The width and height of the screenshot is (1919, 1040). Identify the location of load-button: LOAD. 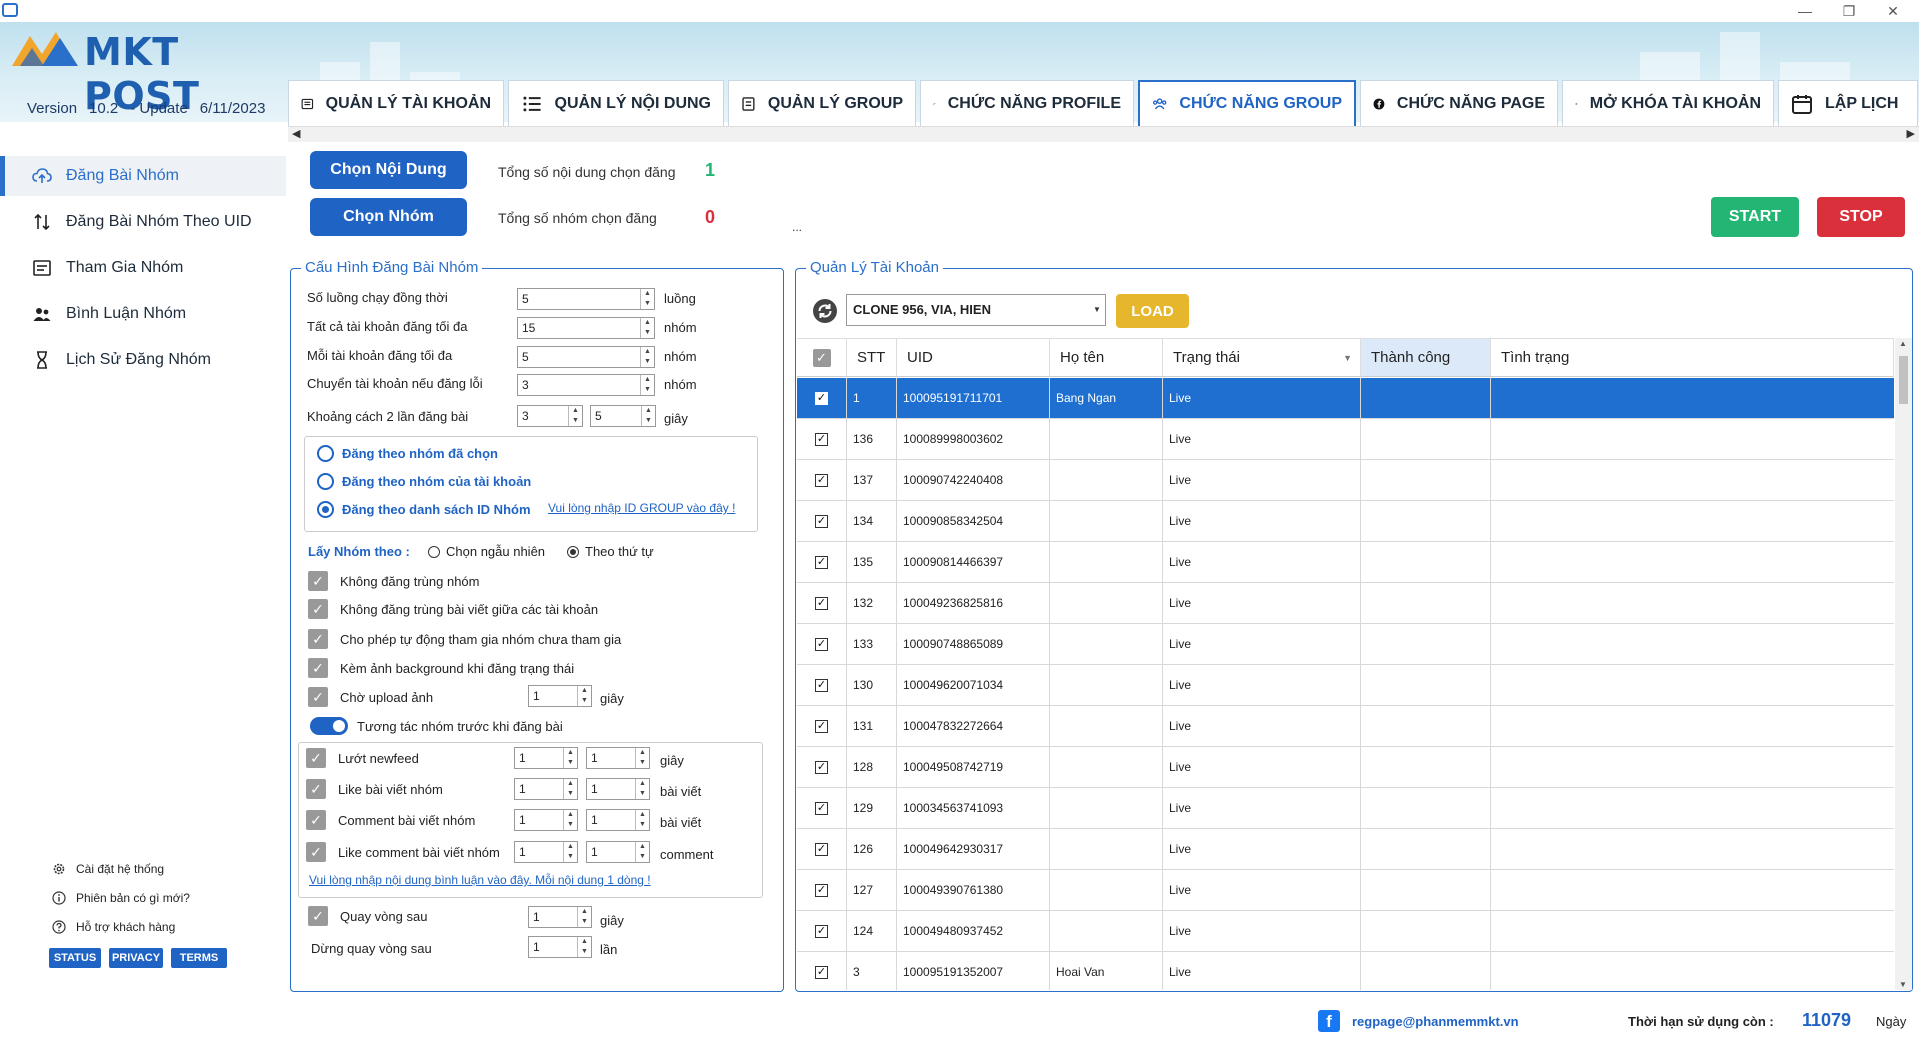
(1152, 311).